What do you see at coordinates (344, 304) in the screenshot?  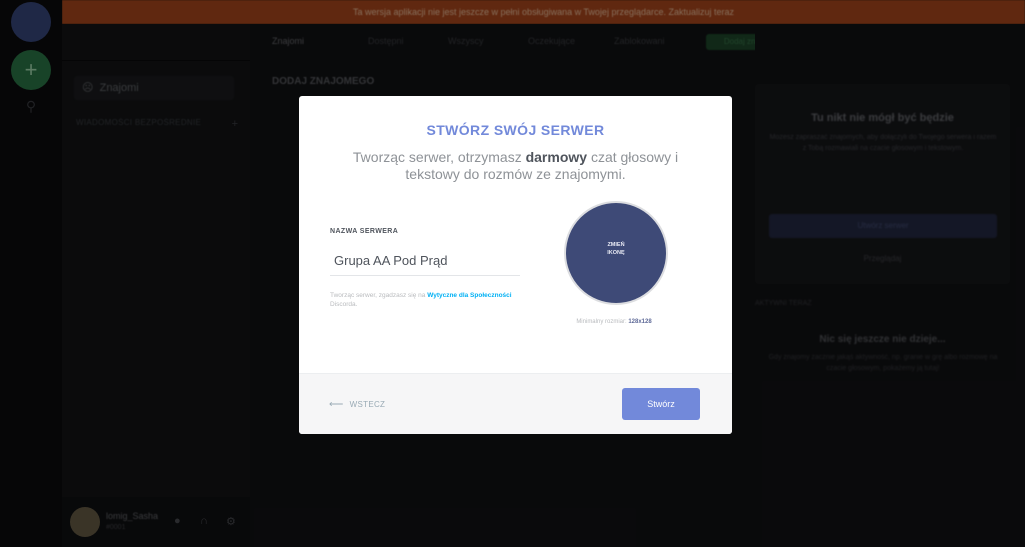 I see `note-text-end: Discorda.` at bounding box center [344, 304].